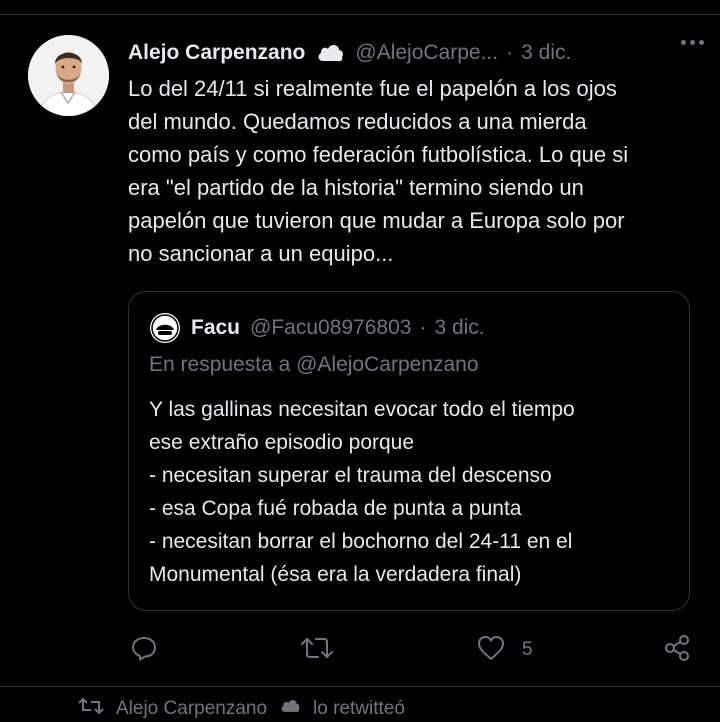 This screenshot has height=722, width=720. I want to click on quote-author-name: Facu, so click(215, 328).